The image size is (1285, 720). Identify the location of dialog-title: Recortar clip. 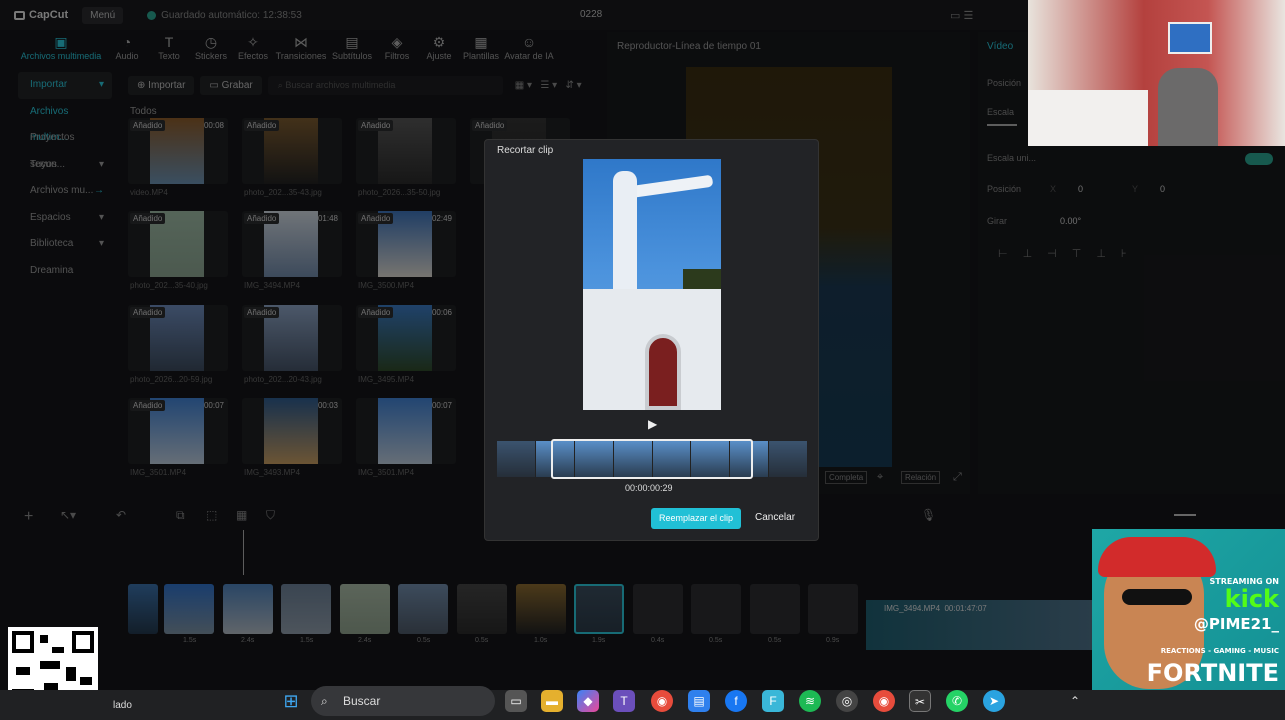
(525, 150).